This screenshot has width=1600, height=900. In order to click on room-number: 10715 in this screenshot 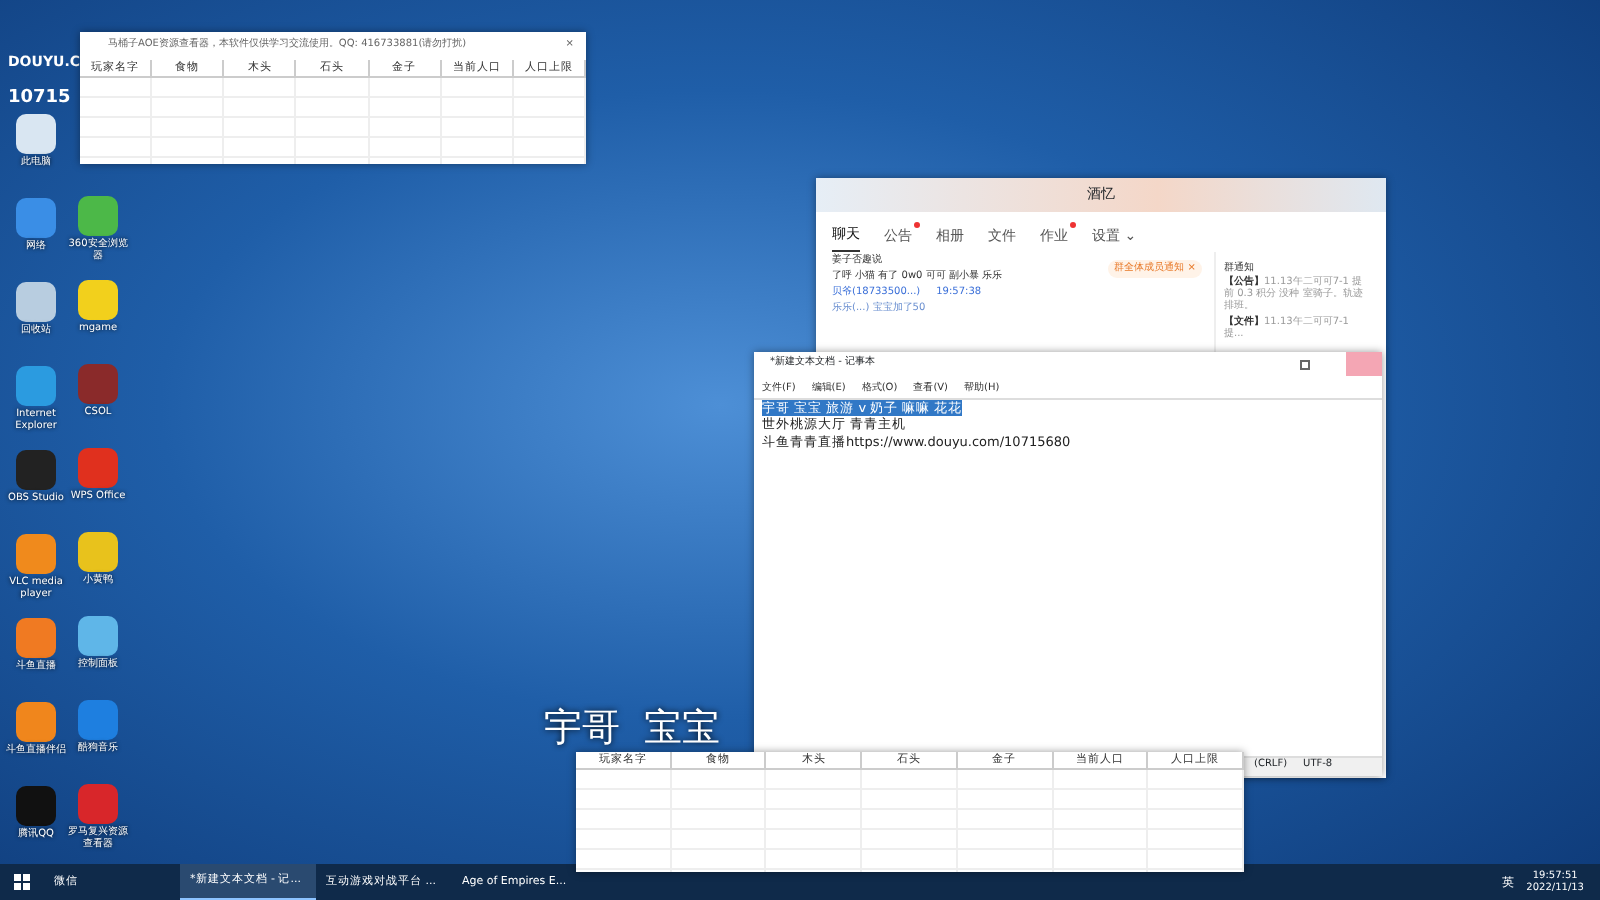, I will do `click(40, 98)`.